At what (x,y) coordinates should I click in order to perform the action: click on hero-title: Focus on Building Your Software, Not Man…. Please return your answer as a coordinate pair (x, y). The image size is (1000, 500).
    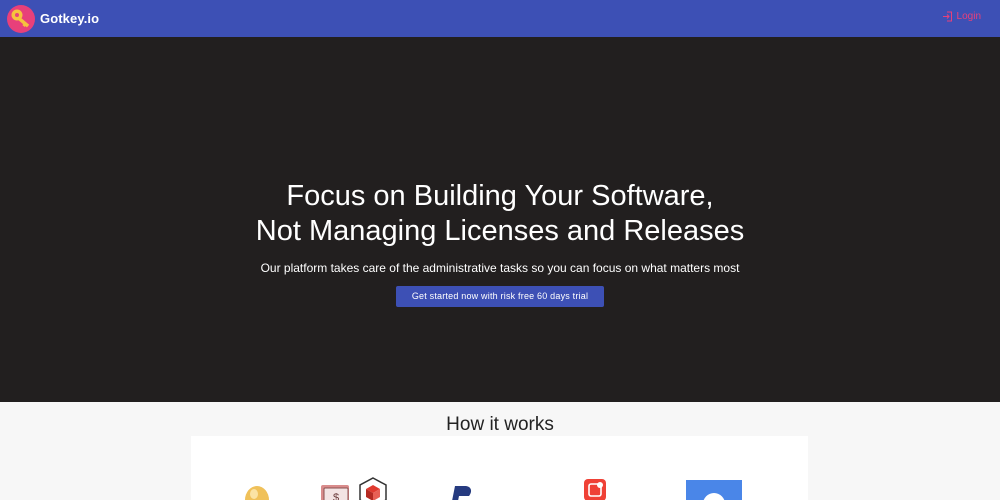
    Looking at the image, I should click on (500, 214).